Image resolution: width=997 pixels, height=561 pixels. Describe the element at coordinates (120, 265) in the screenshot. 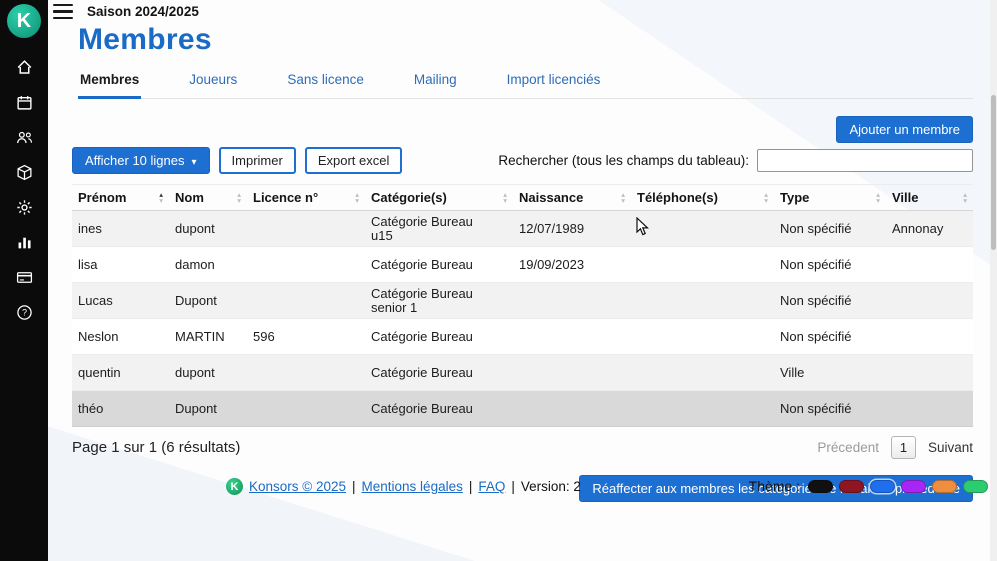

I see `cell-prenom: lisa` at that location.